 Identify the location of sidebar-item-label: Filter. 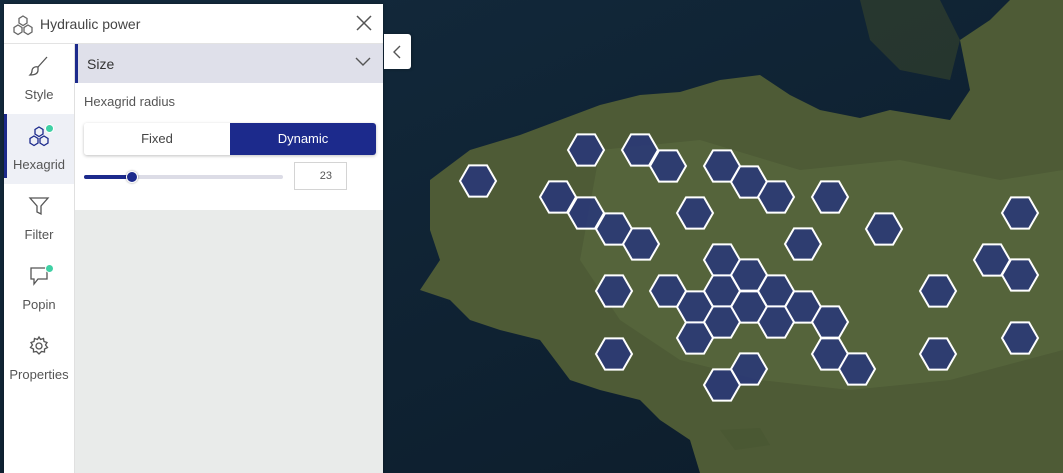
(39, 234).